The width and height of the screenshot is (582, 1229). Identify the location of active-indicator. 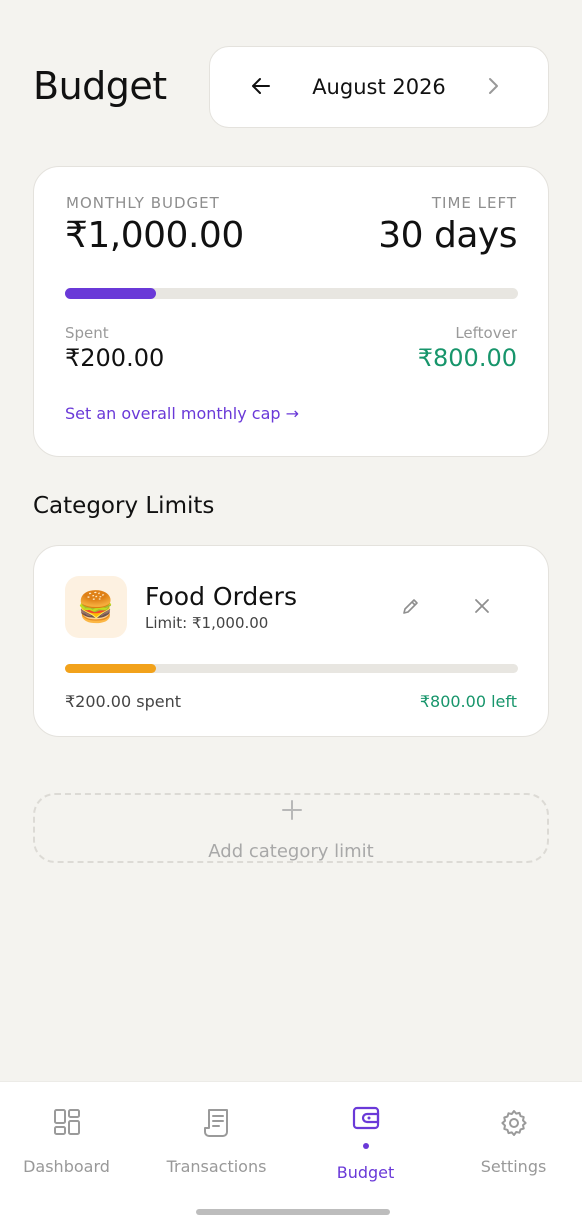
(366, 1146).